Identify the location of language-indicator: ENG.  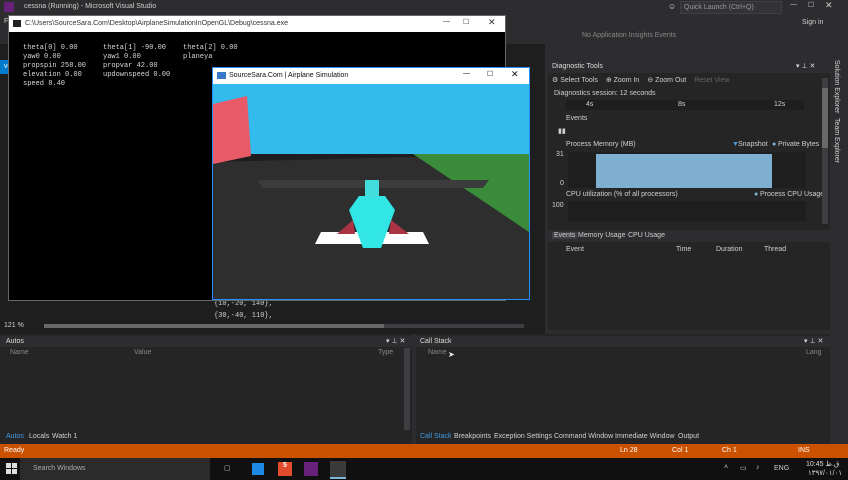
(781, 468).